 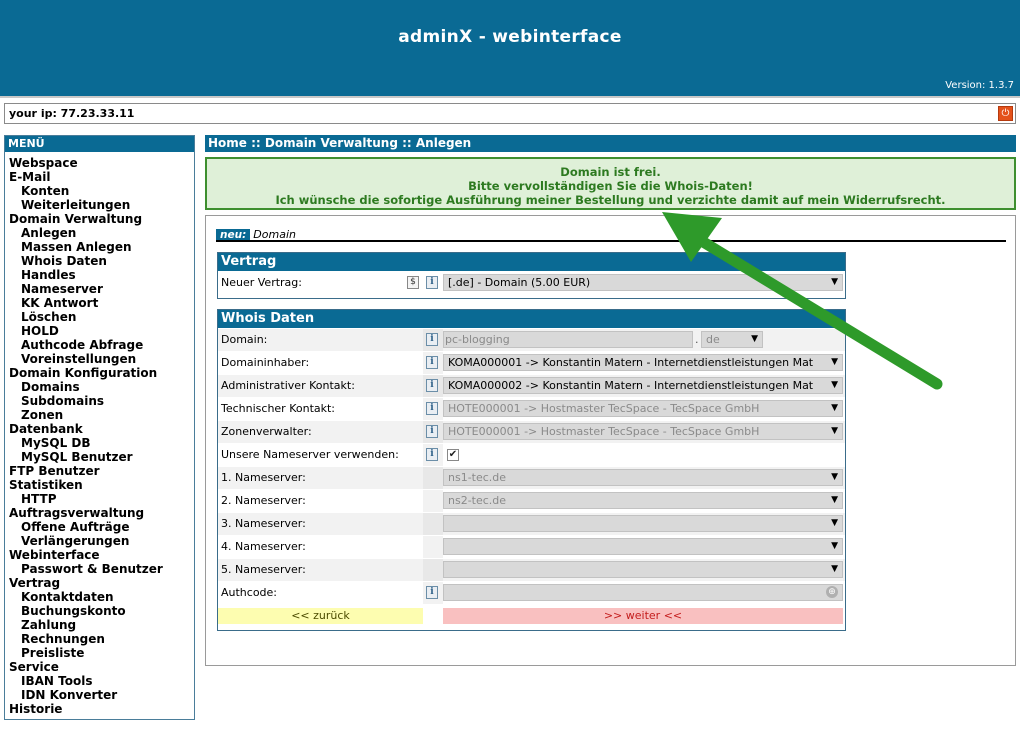 I want to click on logout-icon: ⏻, so click(x=1005, y=113).